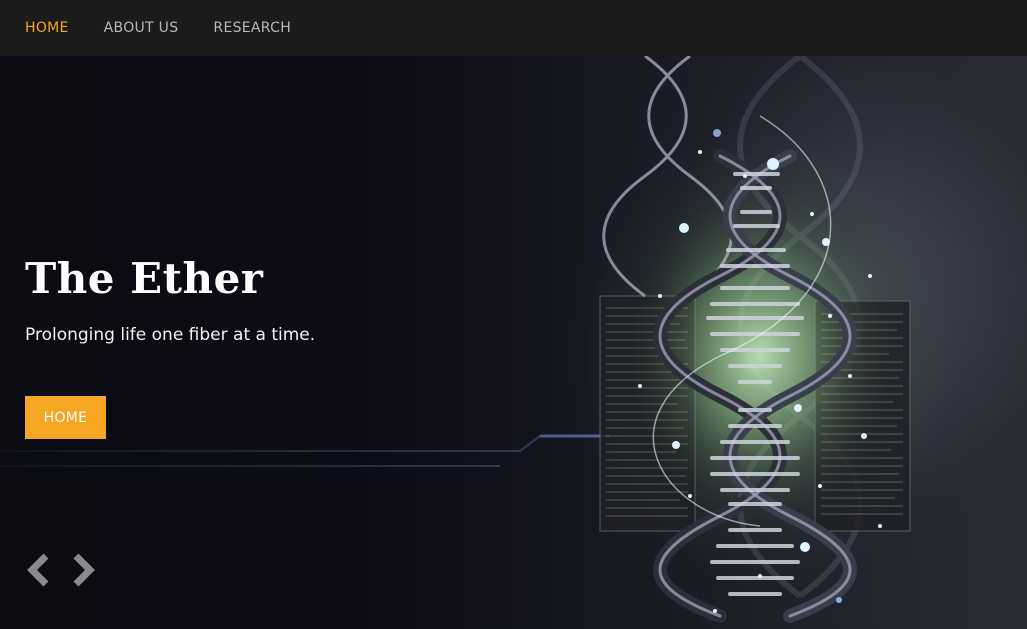 This screenshot has width=1027, height=629. Describe the element at coordinates (144, 278) in the screenshot. I see `hero-title: The Ether` at that location.